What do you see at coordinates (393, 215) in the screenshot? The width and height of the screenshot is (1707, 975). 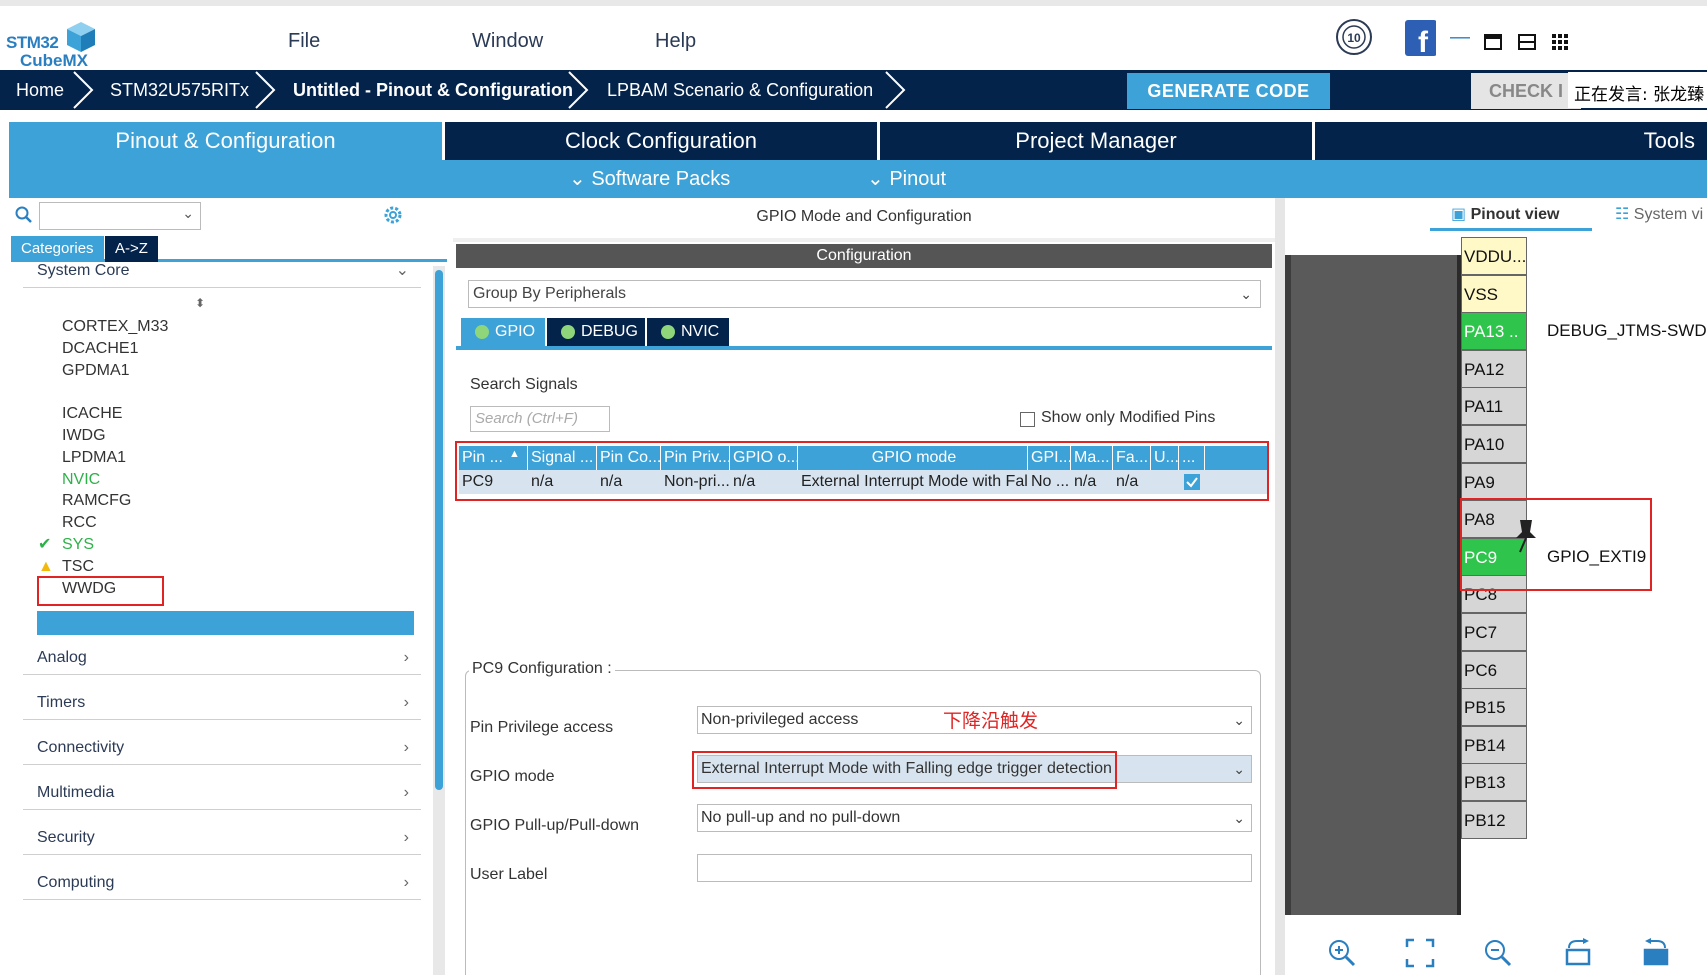 I see `gear-icon` at bounding box center [393, 215].